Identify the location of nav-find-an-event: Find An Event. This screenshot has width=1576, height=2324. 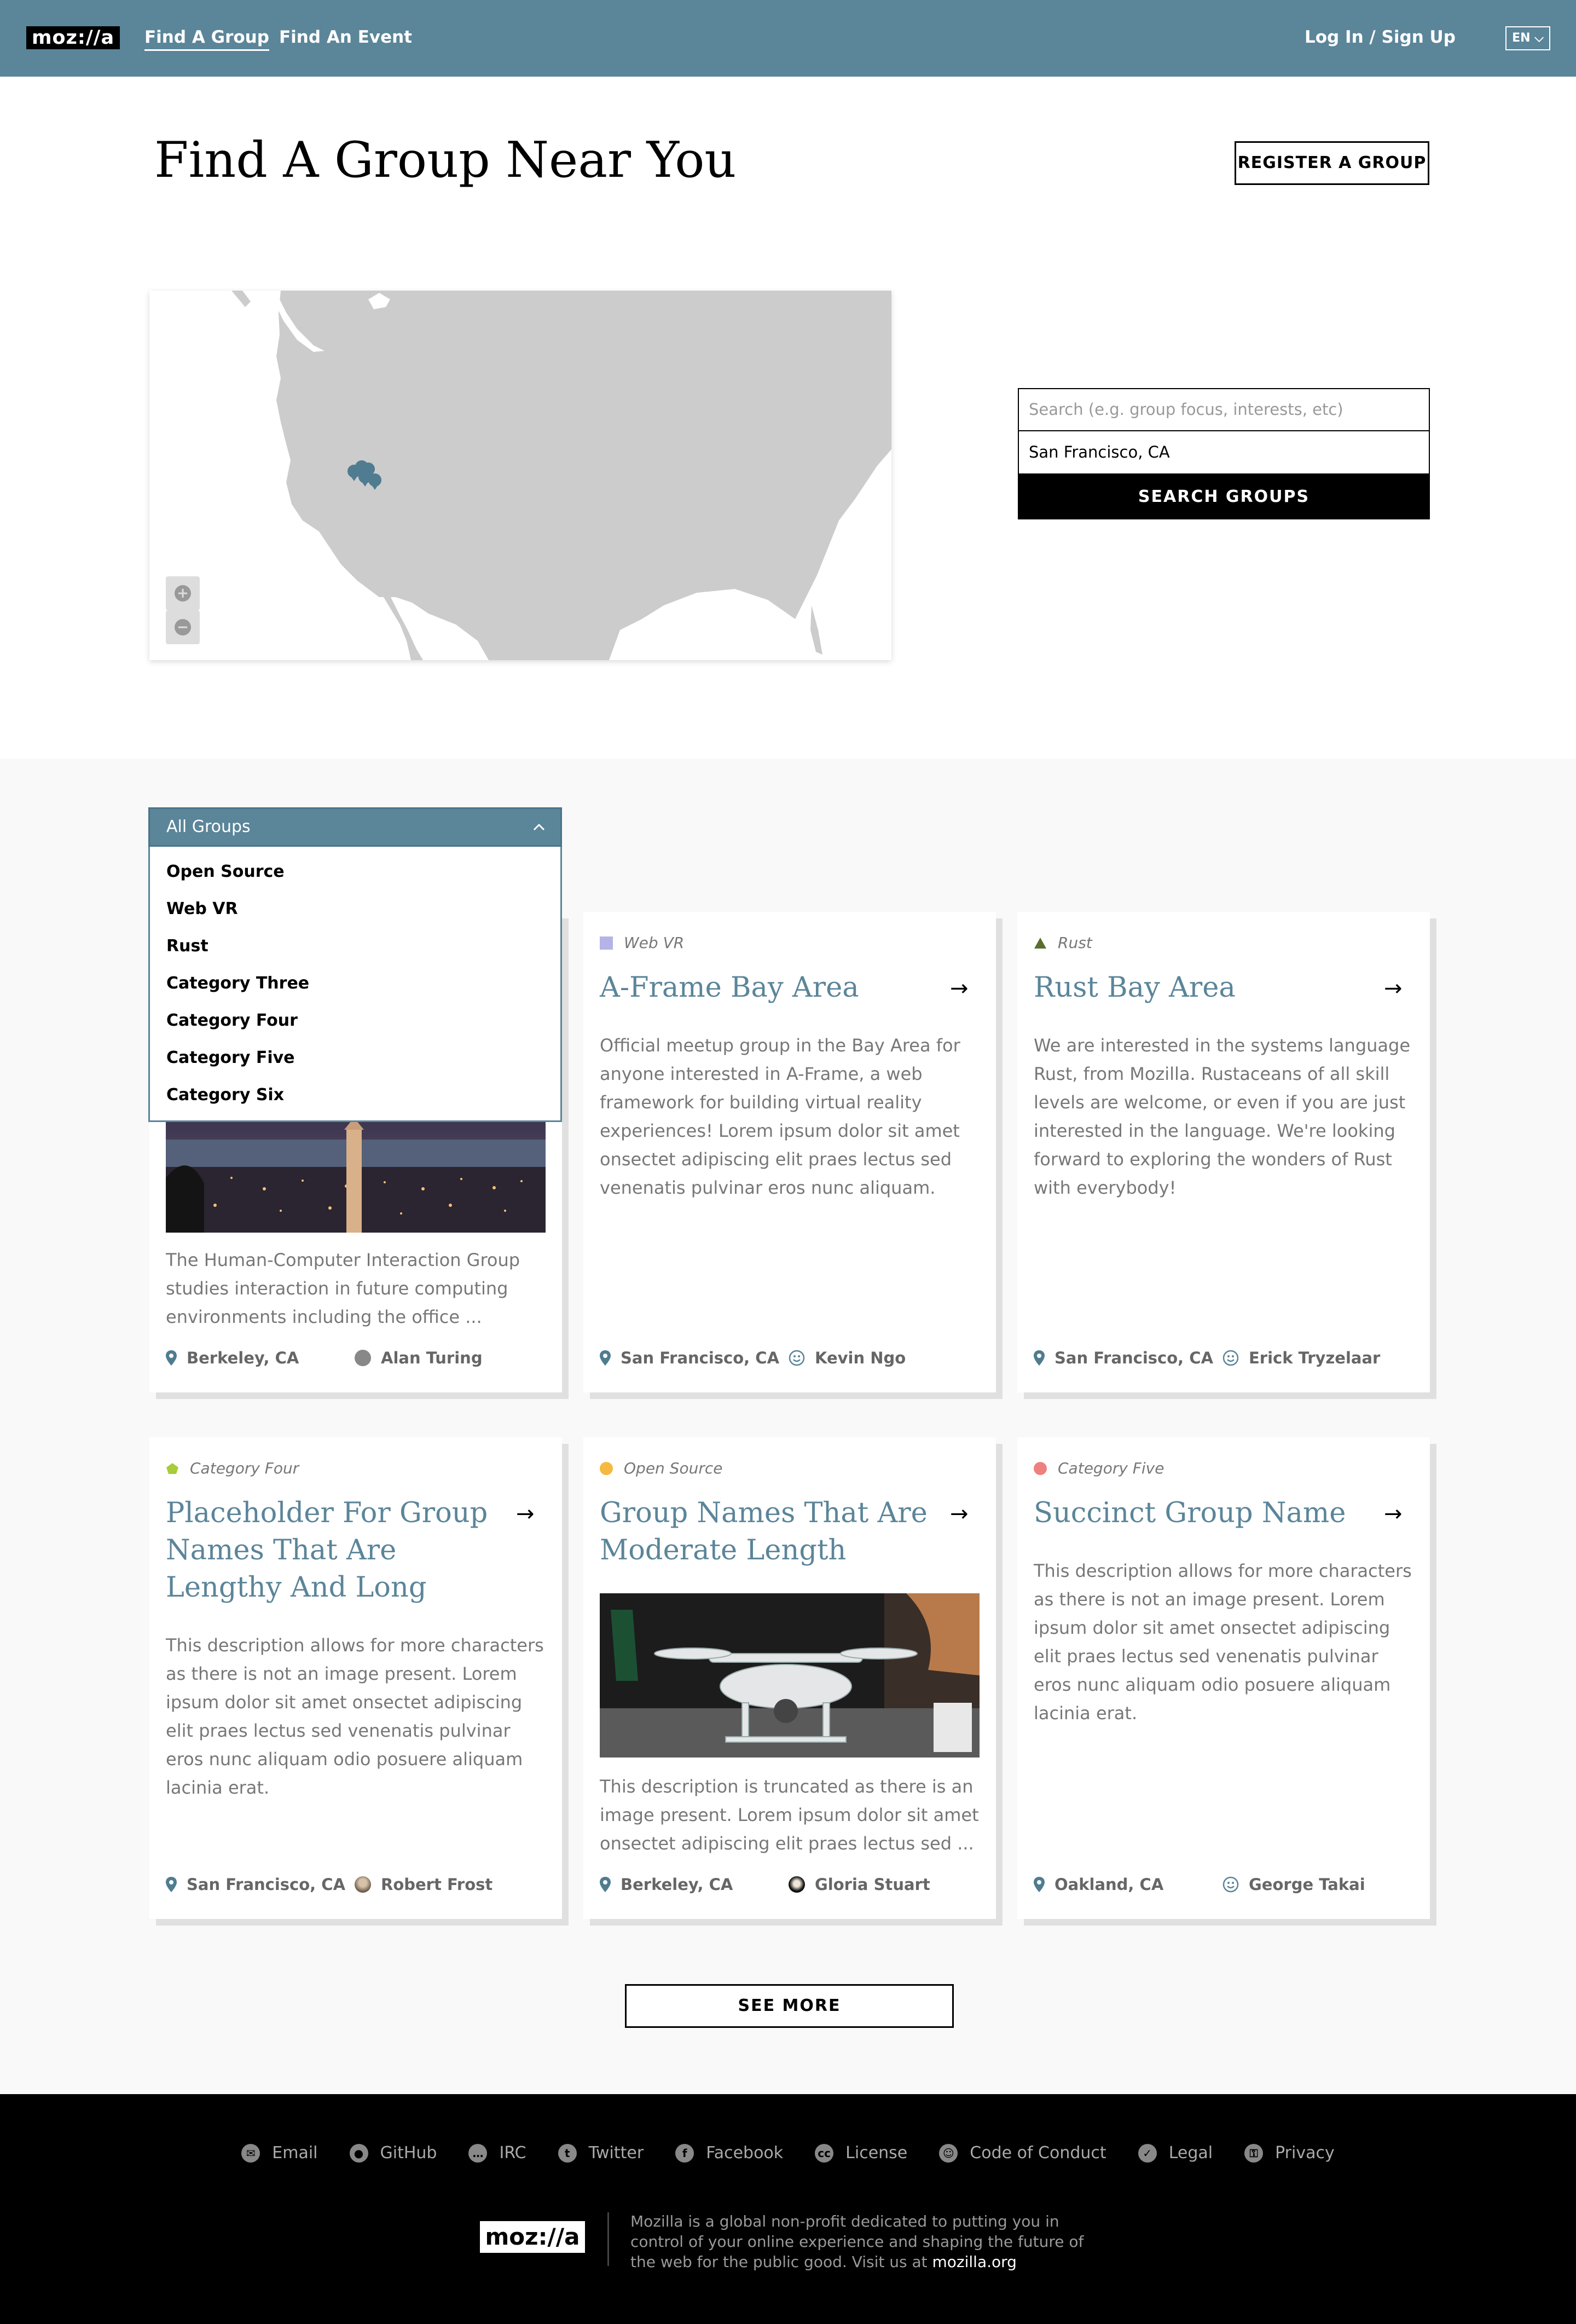
(345, 37).